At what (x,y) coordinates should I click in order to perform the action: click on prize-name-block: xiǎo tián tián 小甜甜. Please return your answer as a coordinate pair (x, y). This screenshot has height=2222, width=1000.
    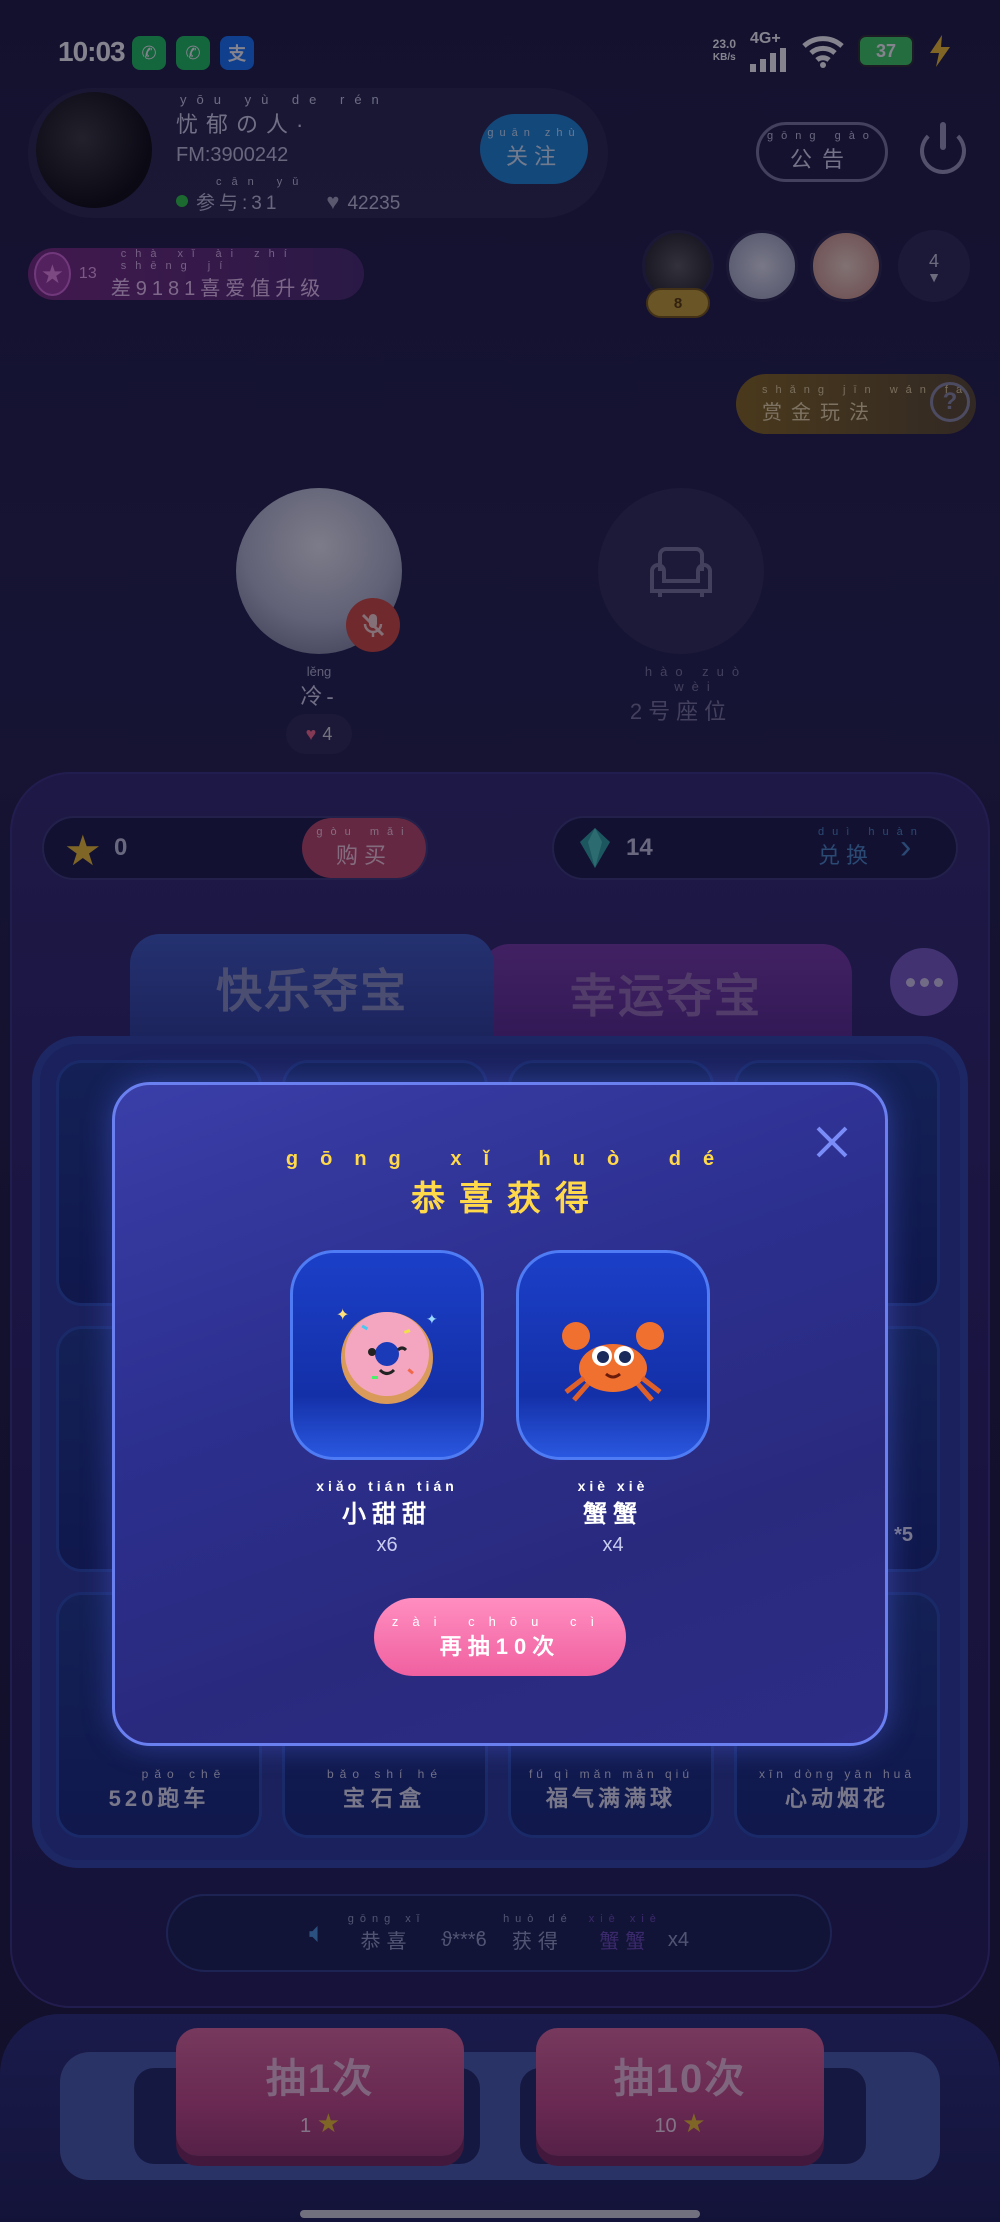
    Looking at the image, I should click on (387, 1503).